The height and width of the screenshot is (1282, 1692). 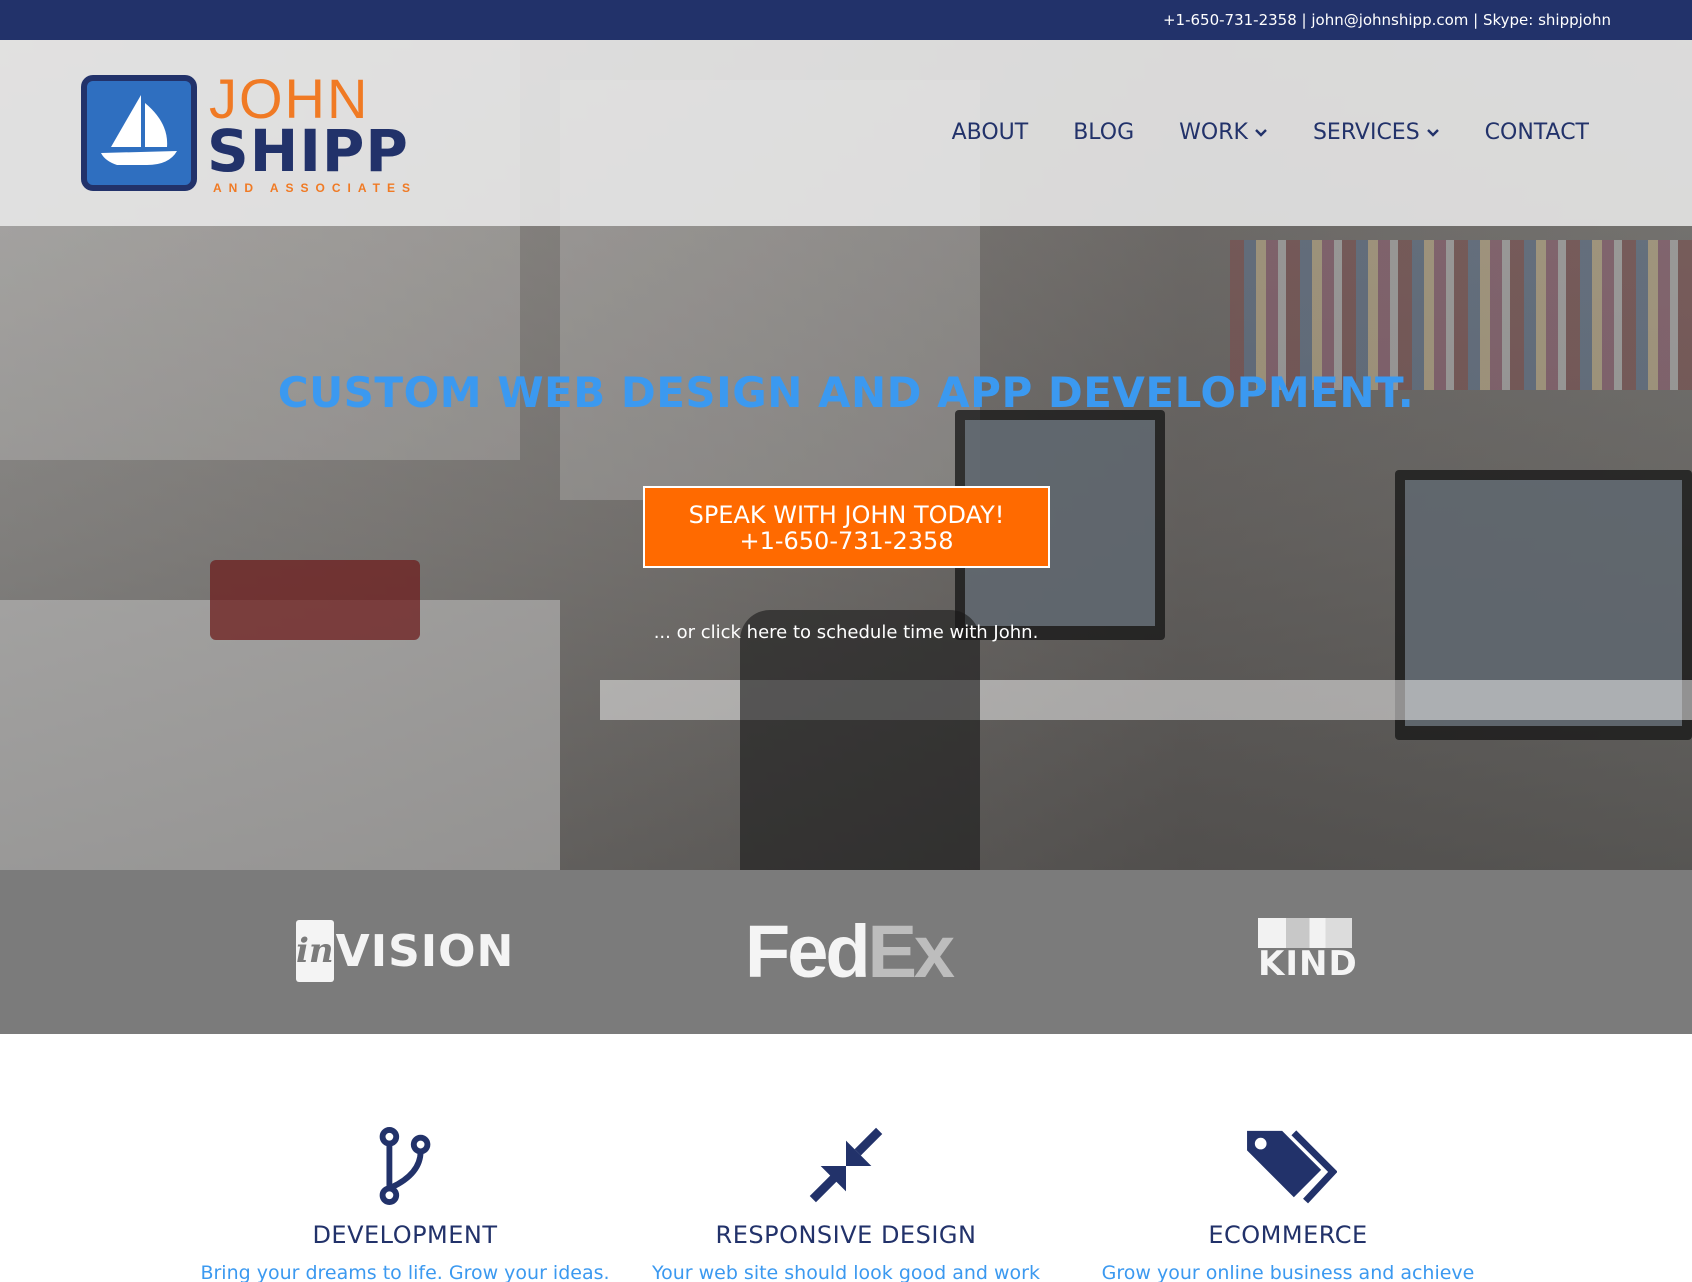 I want to click on compress-arrows-icon, so click(x=846, y=1166).